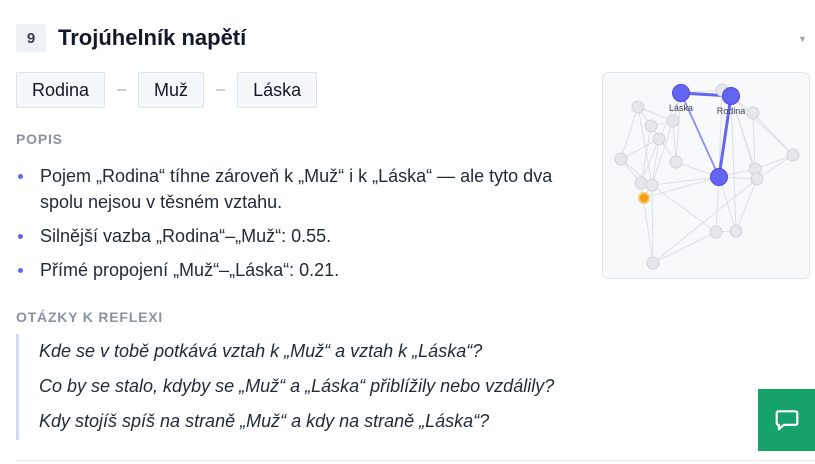 This screenshot has height=464, width=815. Describe the element at coordinates (90, 317) in the screenshot. I see `reflexe-heading: OTÁZKY K REFLEXI` at that location.